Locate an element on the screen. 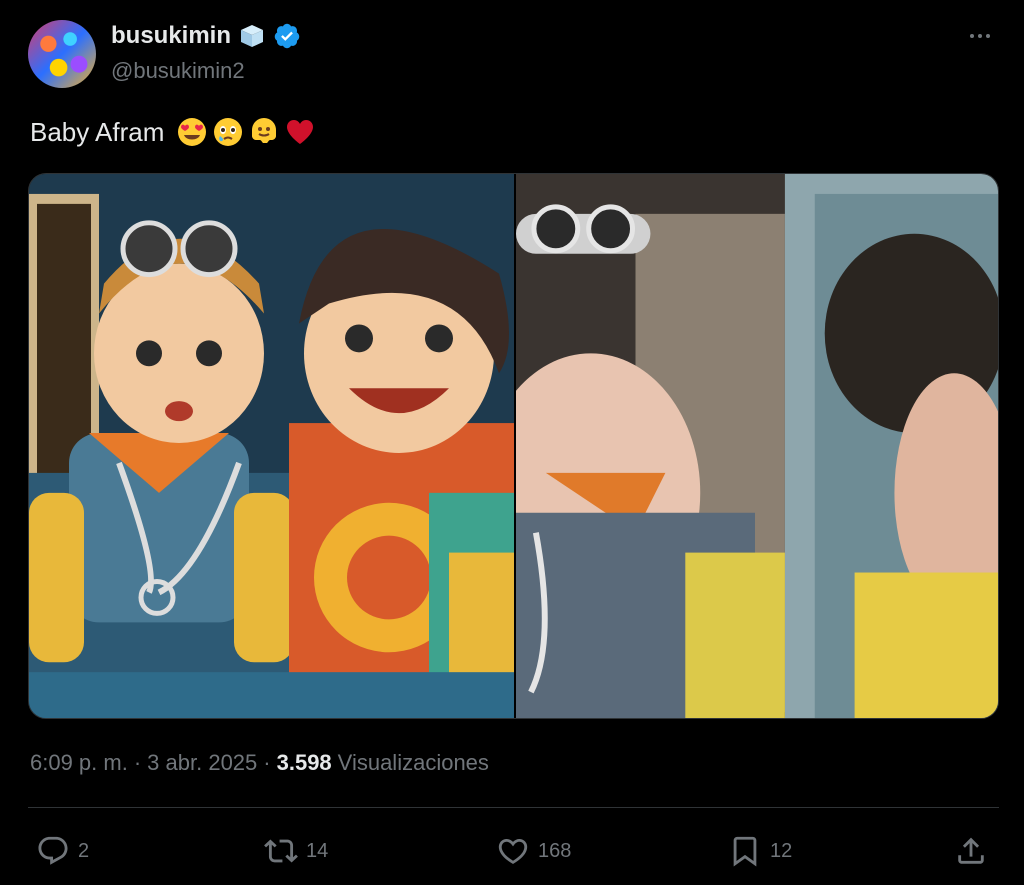 The height and width of the screenshot is (885, 1024). bookmark-count: 12 is located at coordinates (781, 850).